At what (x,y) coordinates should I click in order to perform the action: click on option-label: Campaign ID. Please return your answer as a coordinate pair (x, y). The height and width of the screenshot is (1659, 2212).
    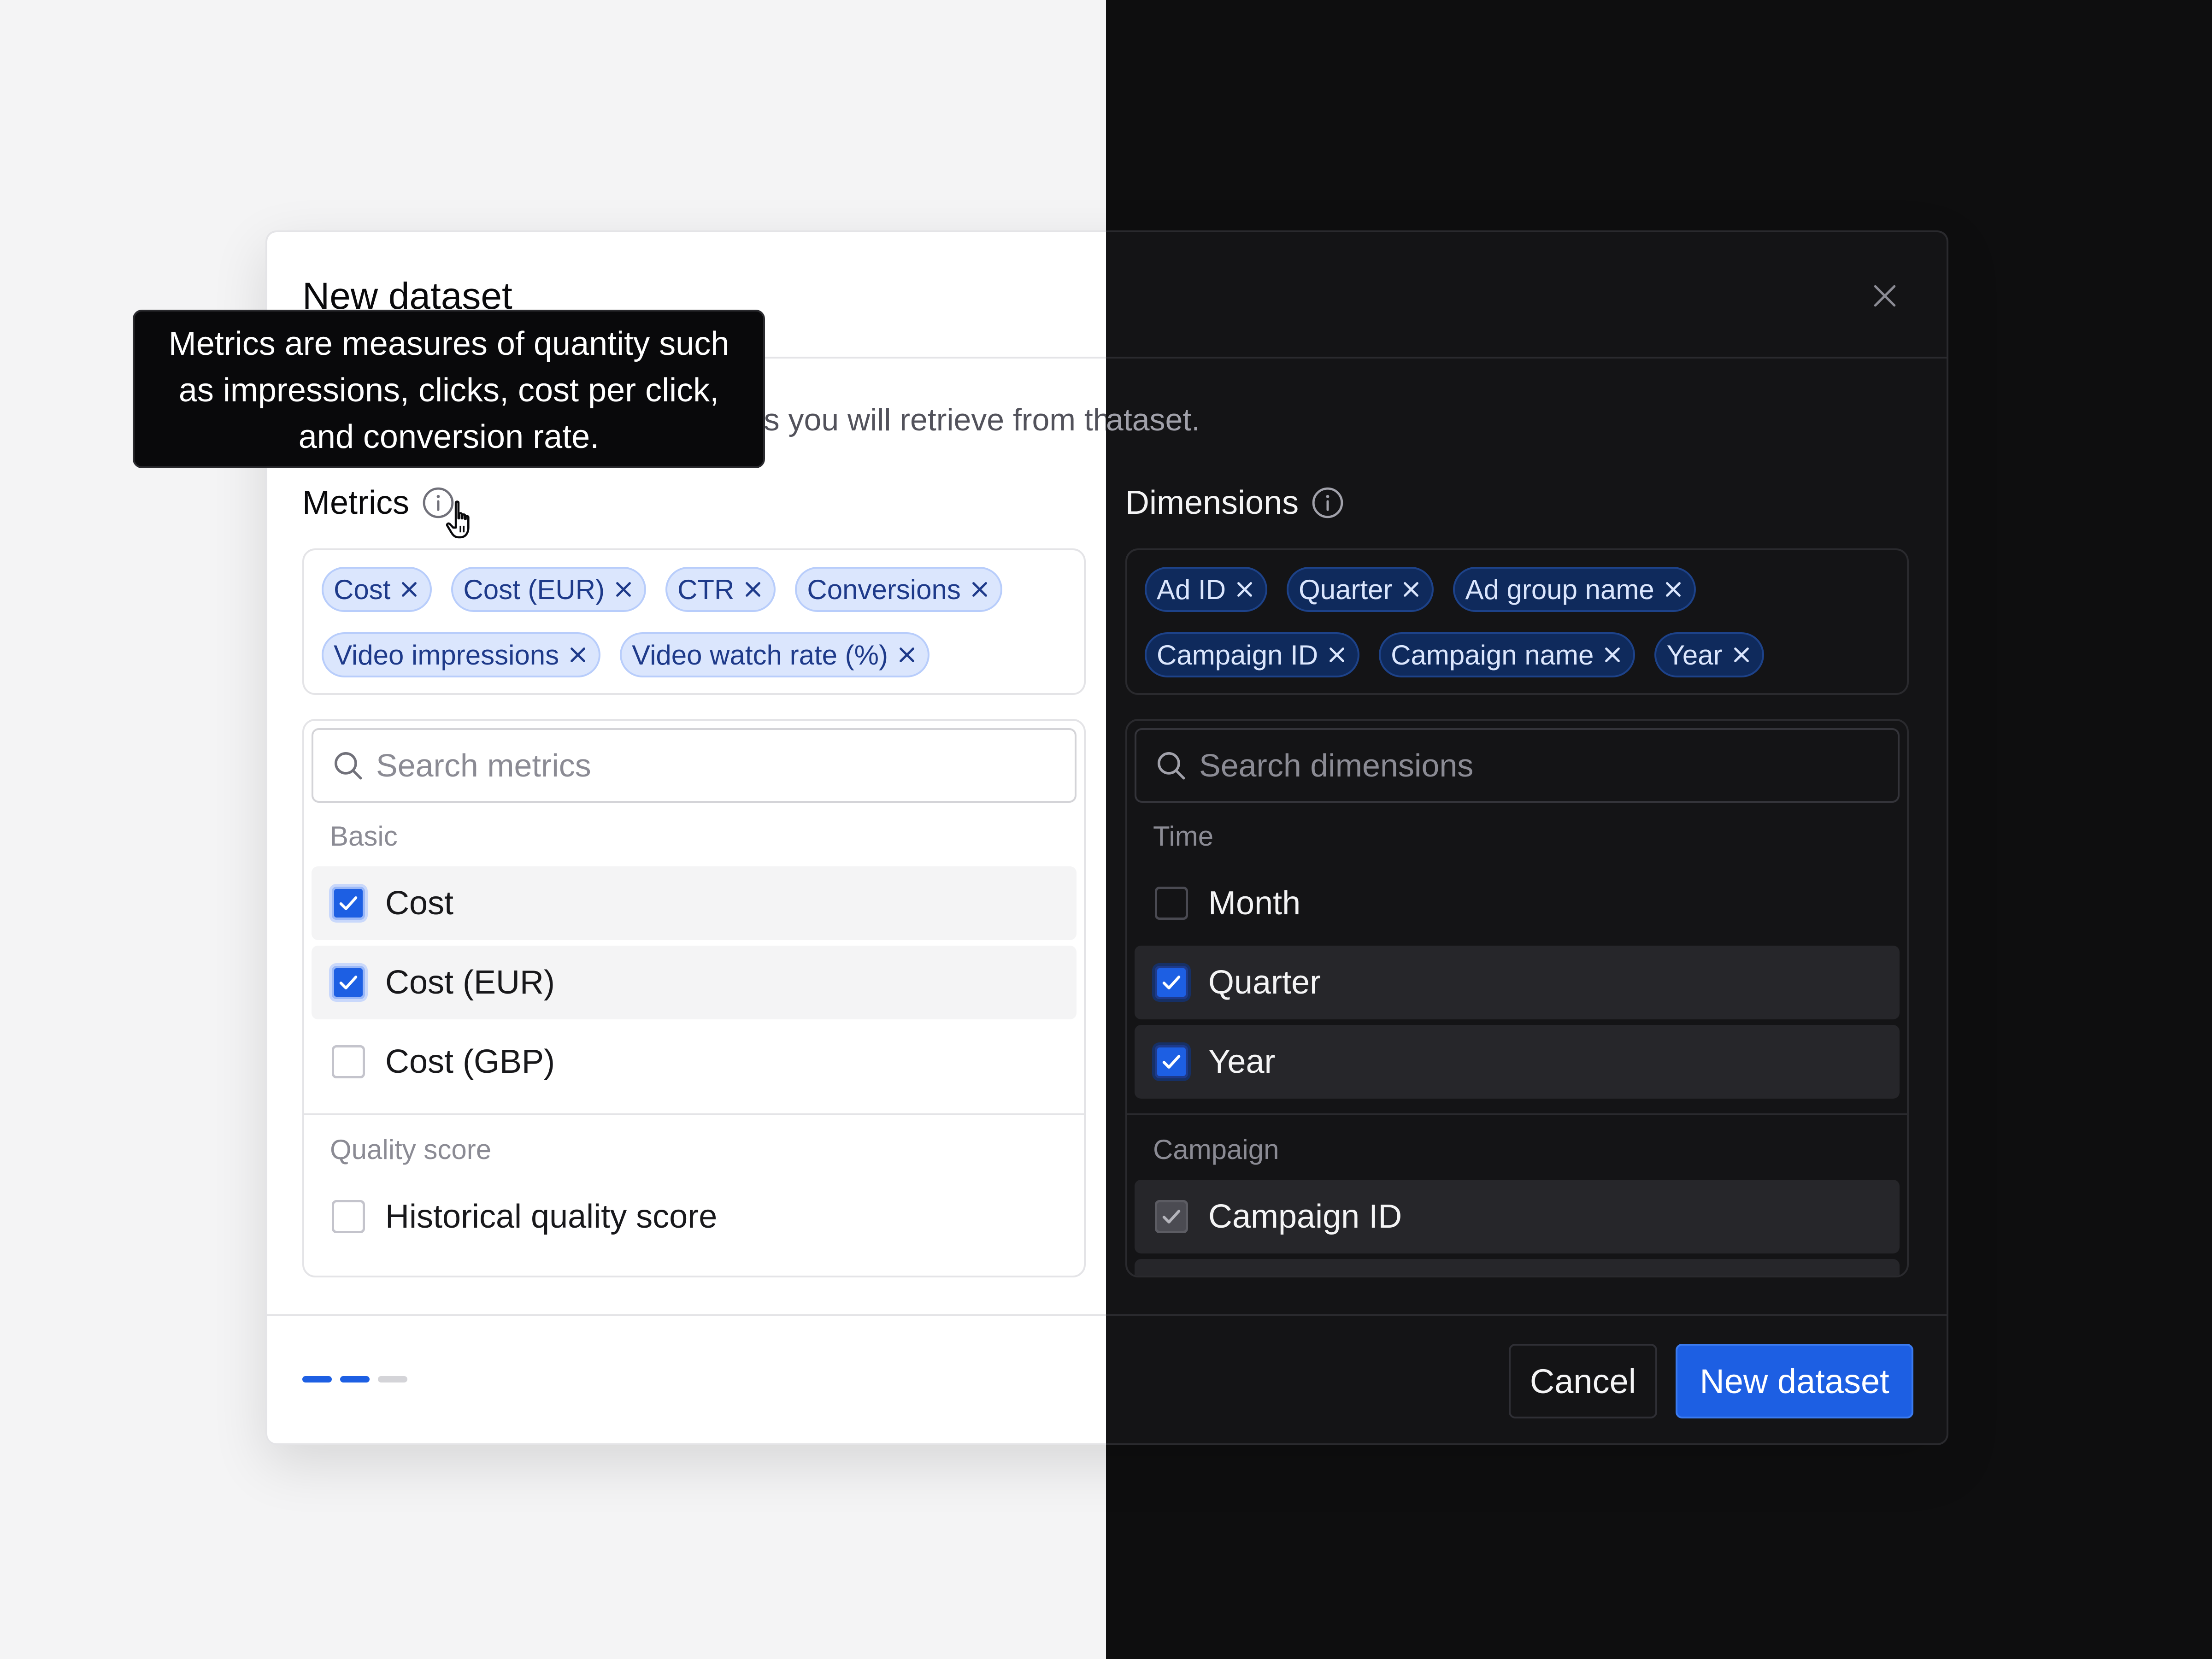
    Looking at the image, I should click on (1305, 1216).